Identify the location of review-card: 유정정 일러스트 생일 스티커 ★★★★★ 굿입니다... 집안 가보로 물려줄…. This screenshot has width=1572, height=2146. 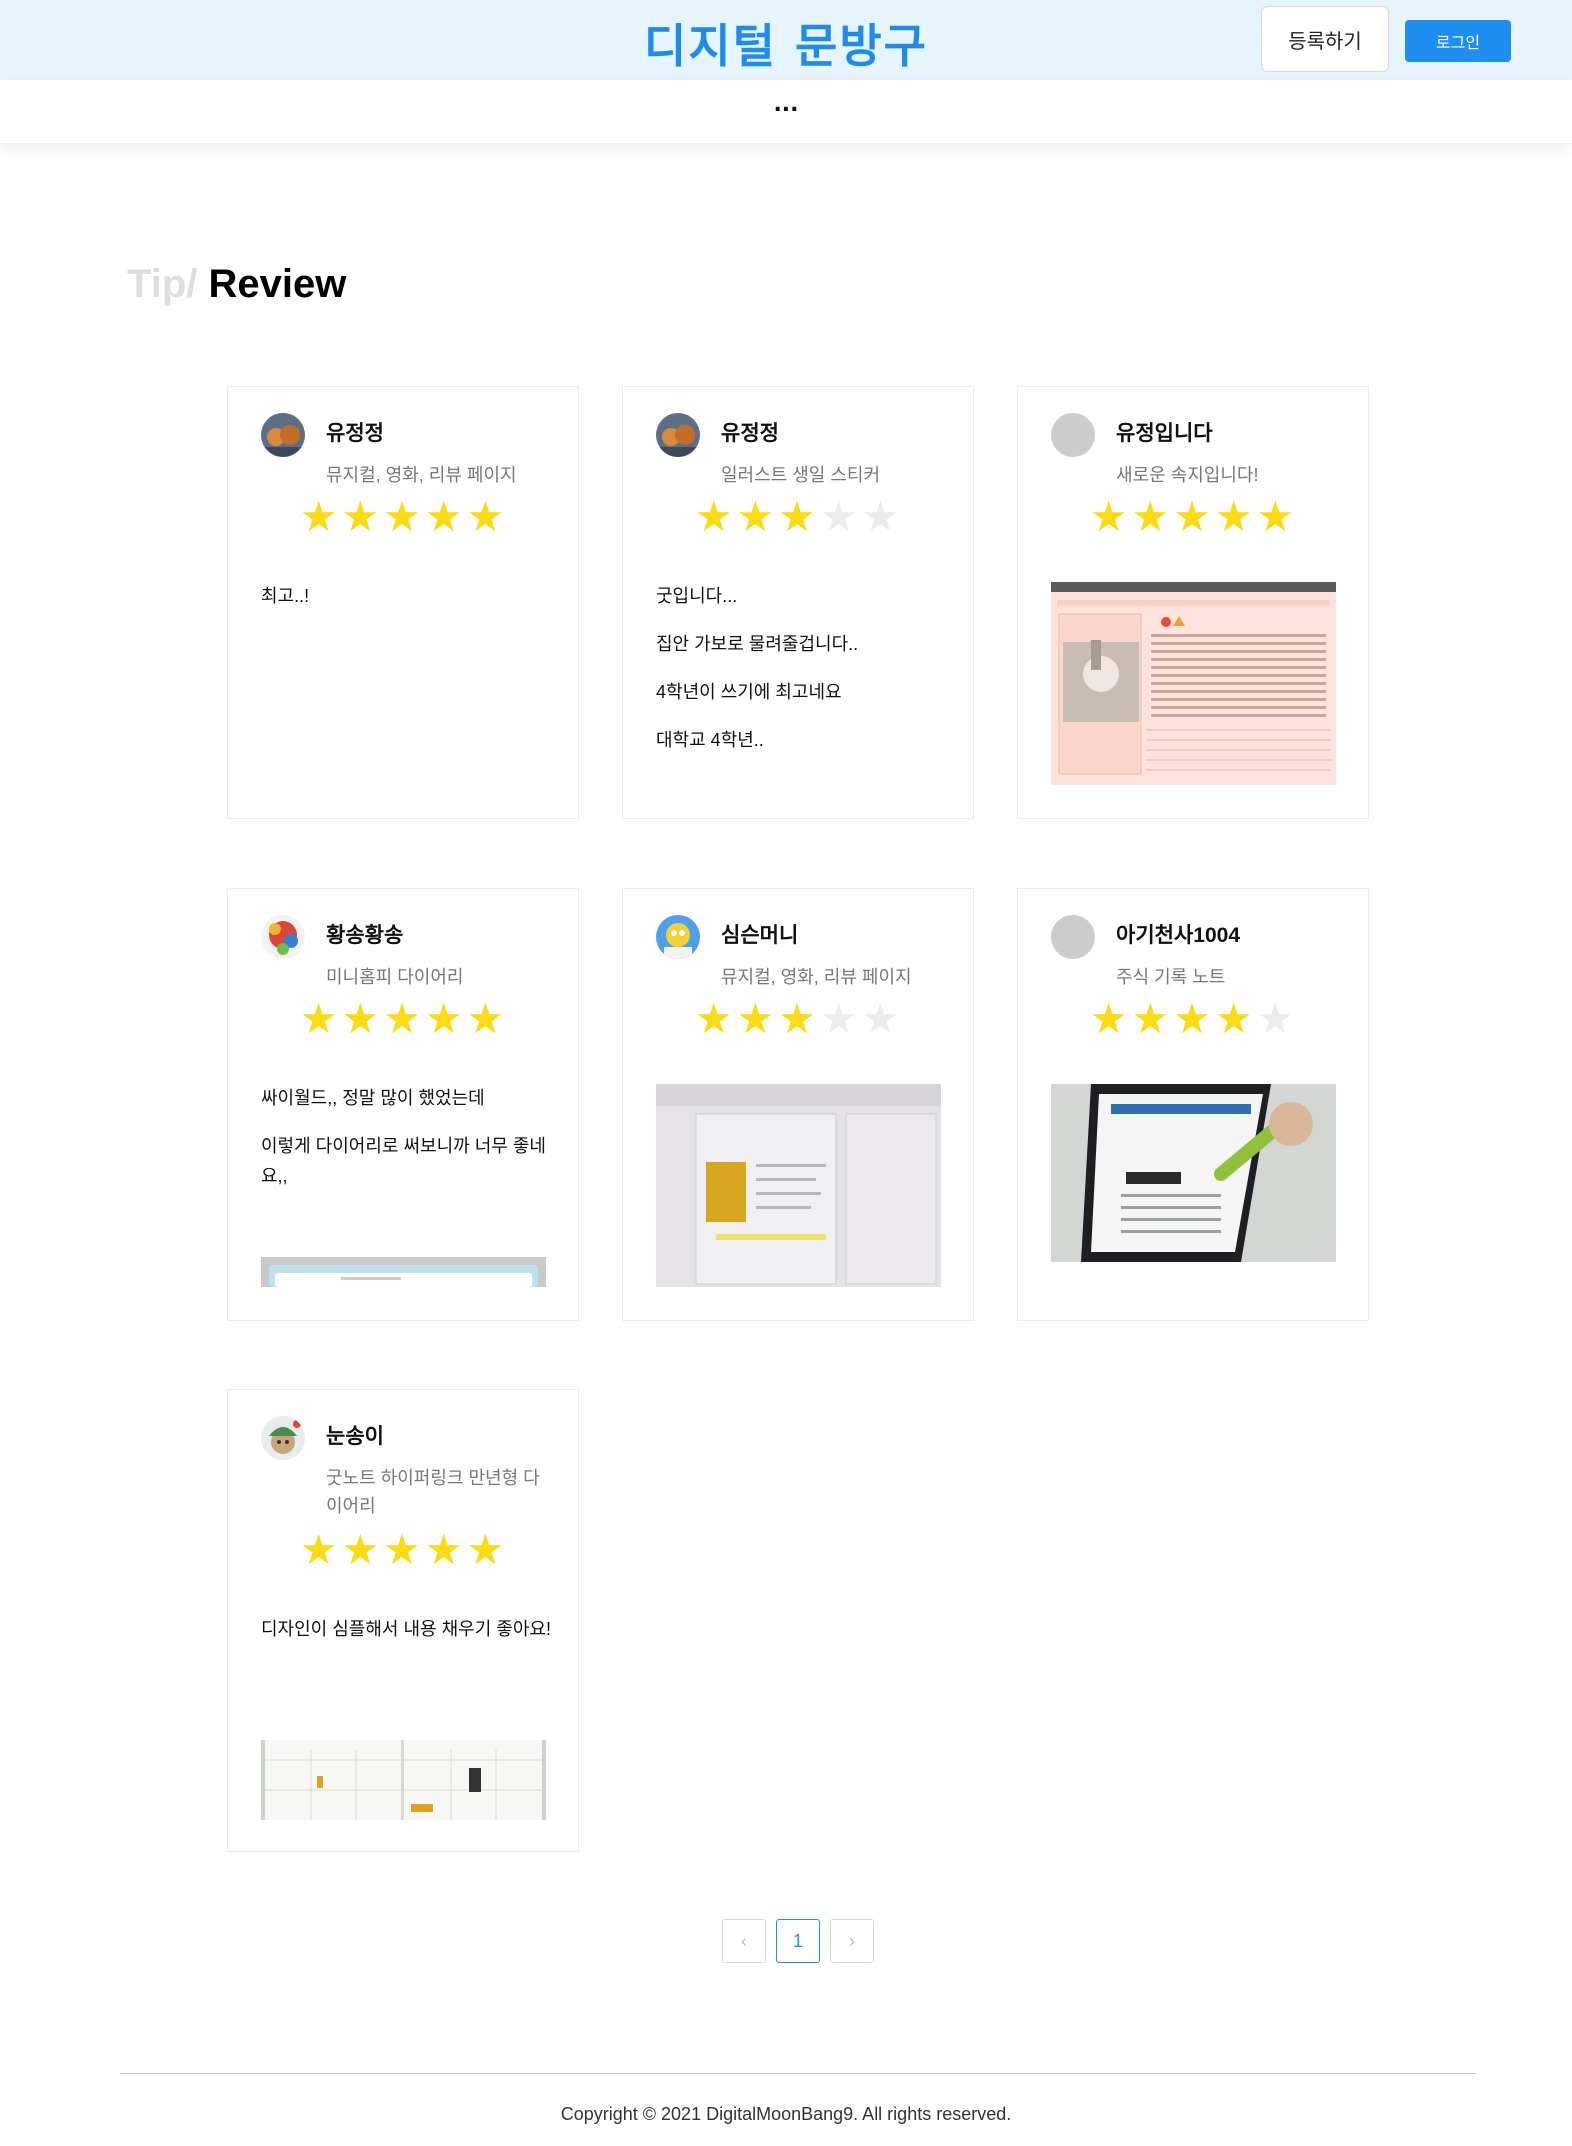
(798, 602).